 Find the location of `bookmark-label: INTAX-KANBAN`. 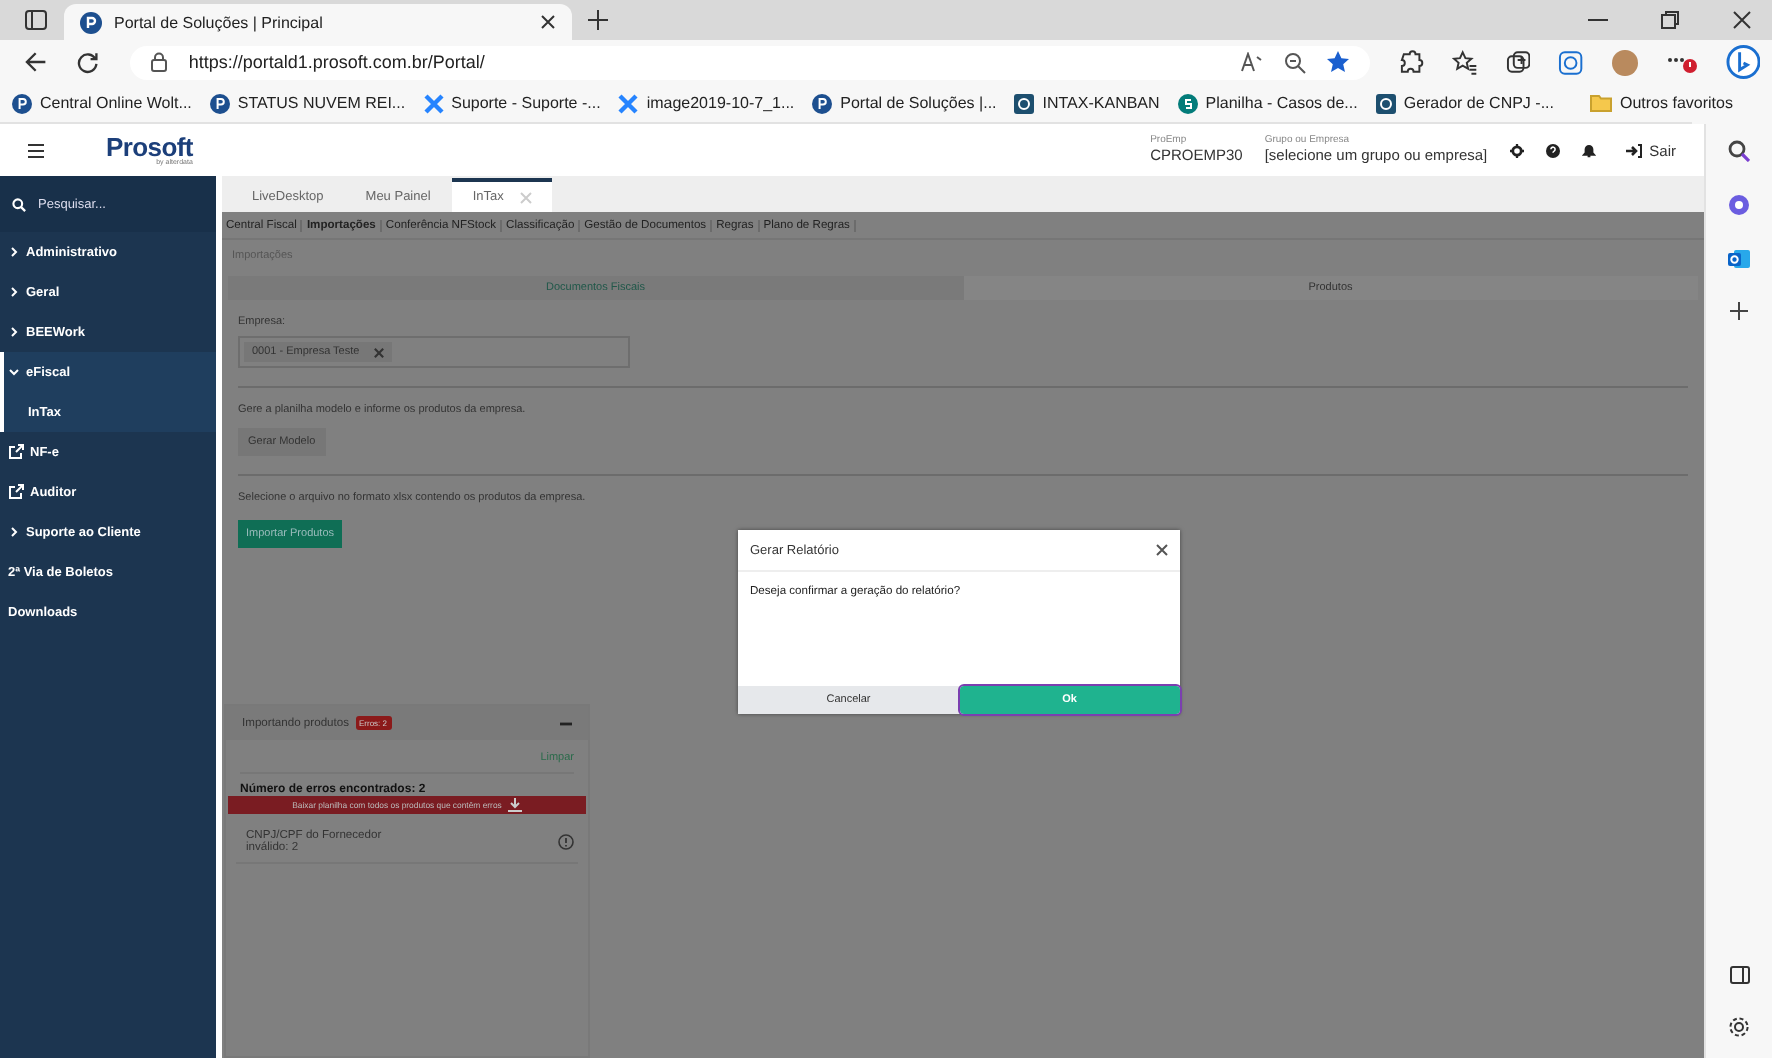

bookmark-label: INTAX-KANBAN is located at coordinates (1101, 103).